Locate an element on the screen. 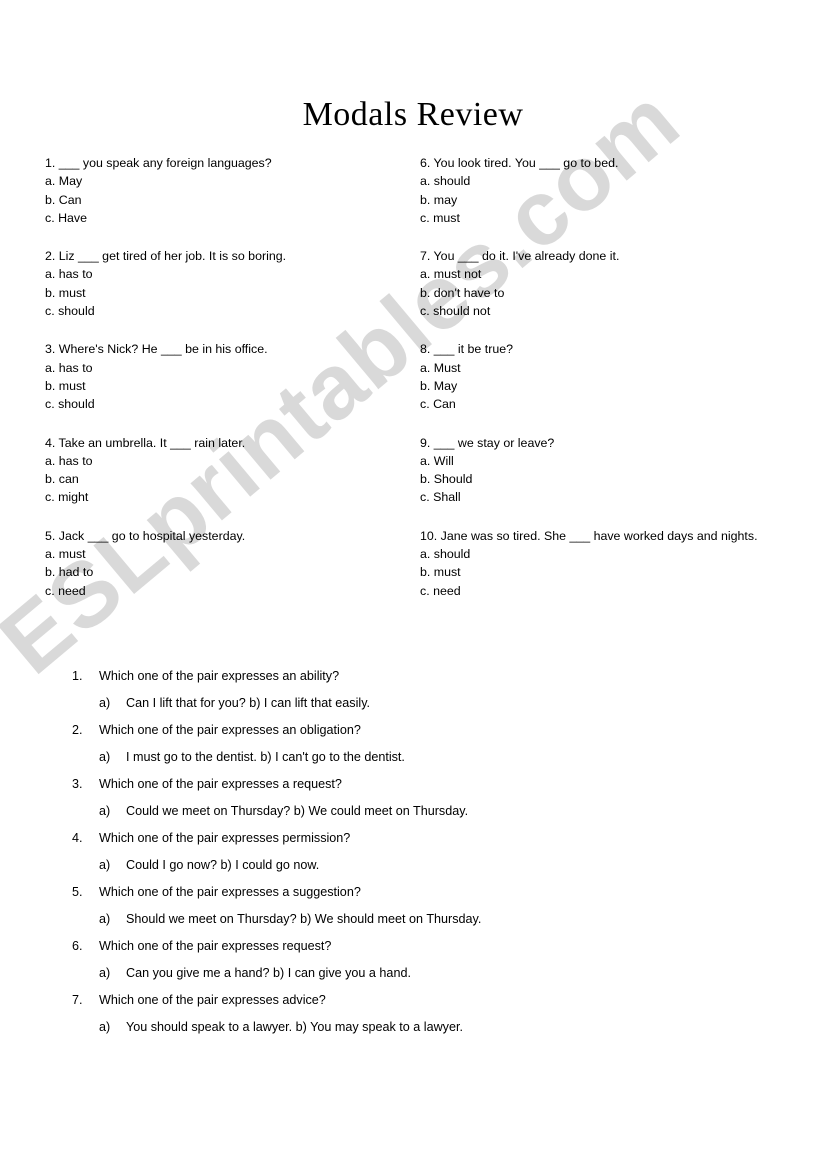 The height and width of the screenshot is (1169, 826). mcq-option: b. may is located at coordinates (597, 200).